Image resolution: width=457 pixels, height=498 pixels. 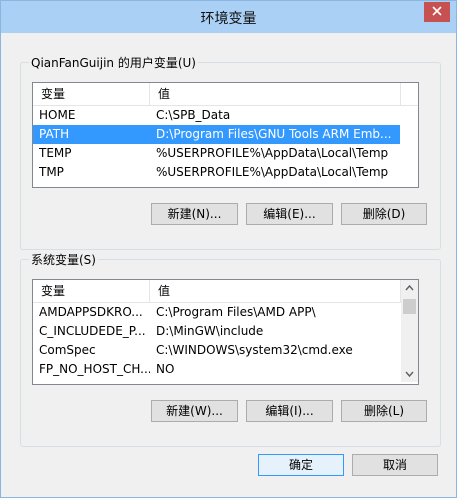 What do you see at coordinates (113, 62) in the screenshot?
I see `user-variables-label: QianFanGuijin 的用户变量(U)` at bounding box center [113, 62].